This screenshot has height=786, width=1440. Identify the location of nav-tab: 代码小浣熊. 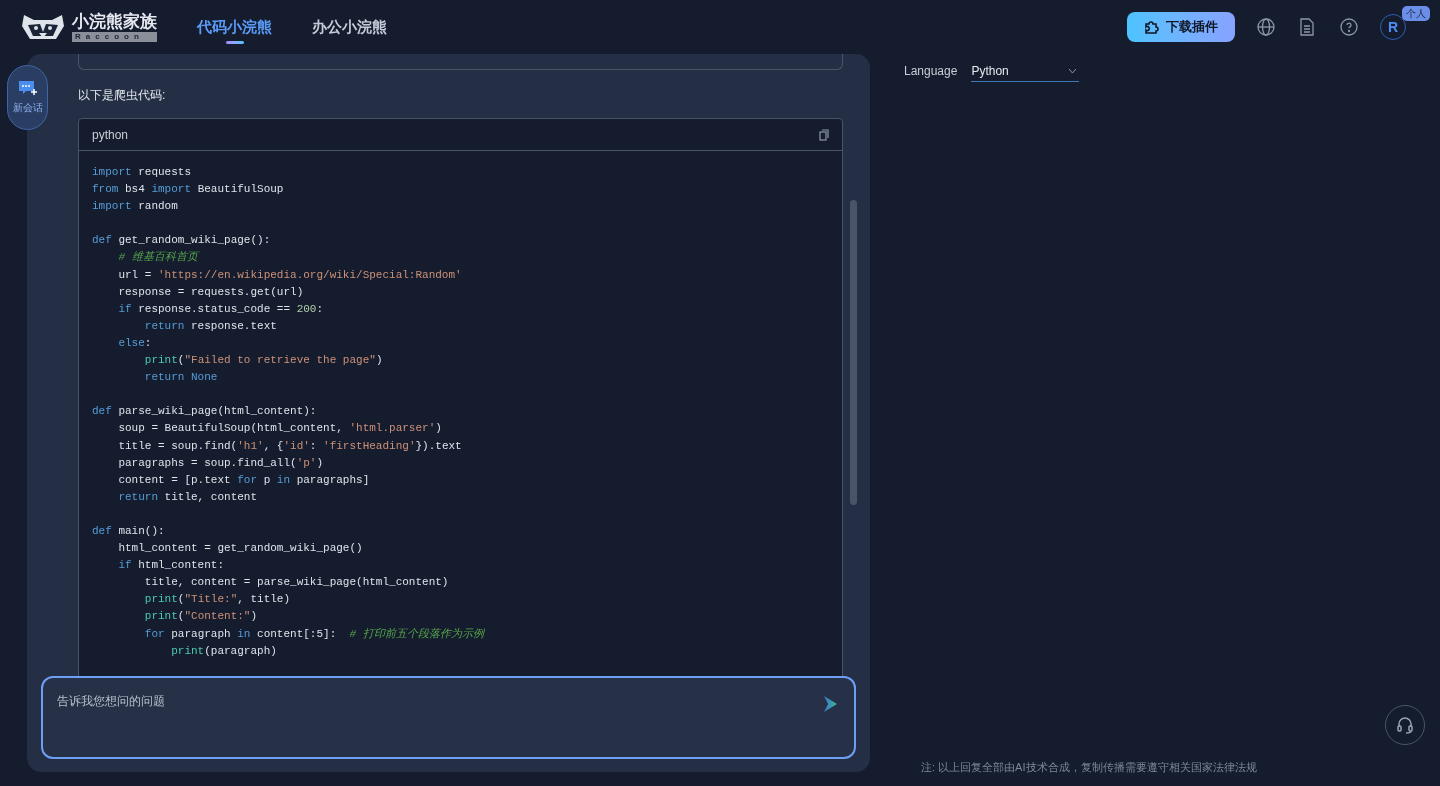
(234, 27).